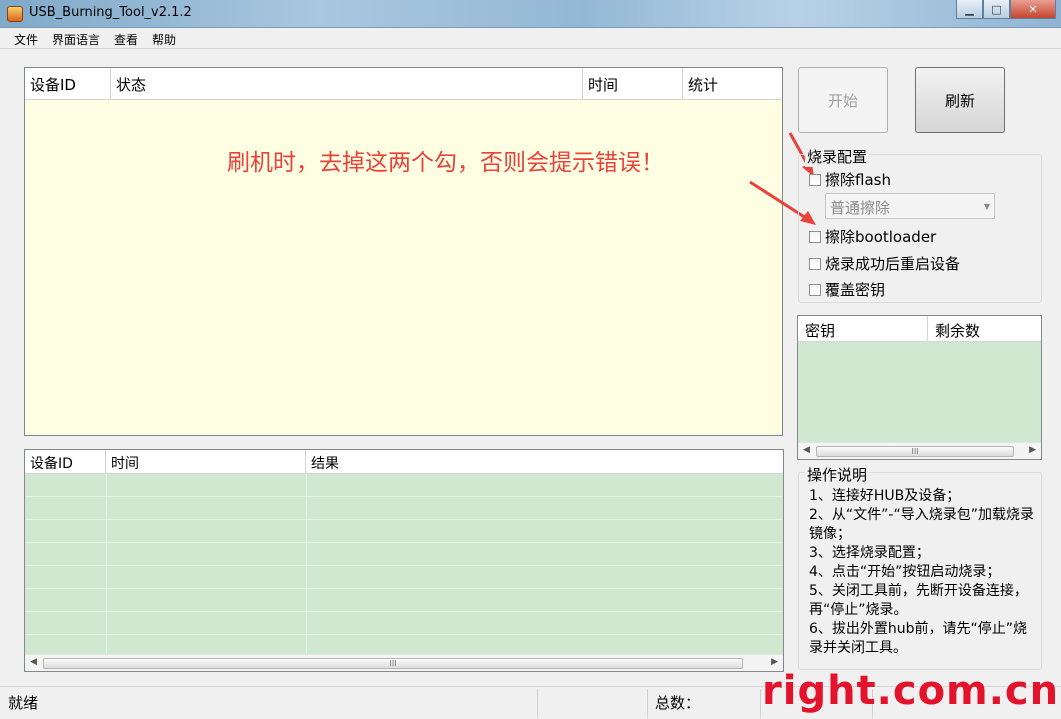 The height and width of the screenshot is (719, 1061). Describe the element at coordinates (126, 39) in the screenshot. I see `menu-view: 查看` at that location.